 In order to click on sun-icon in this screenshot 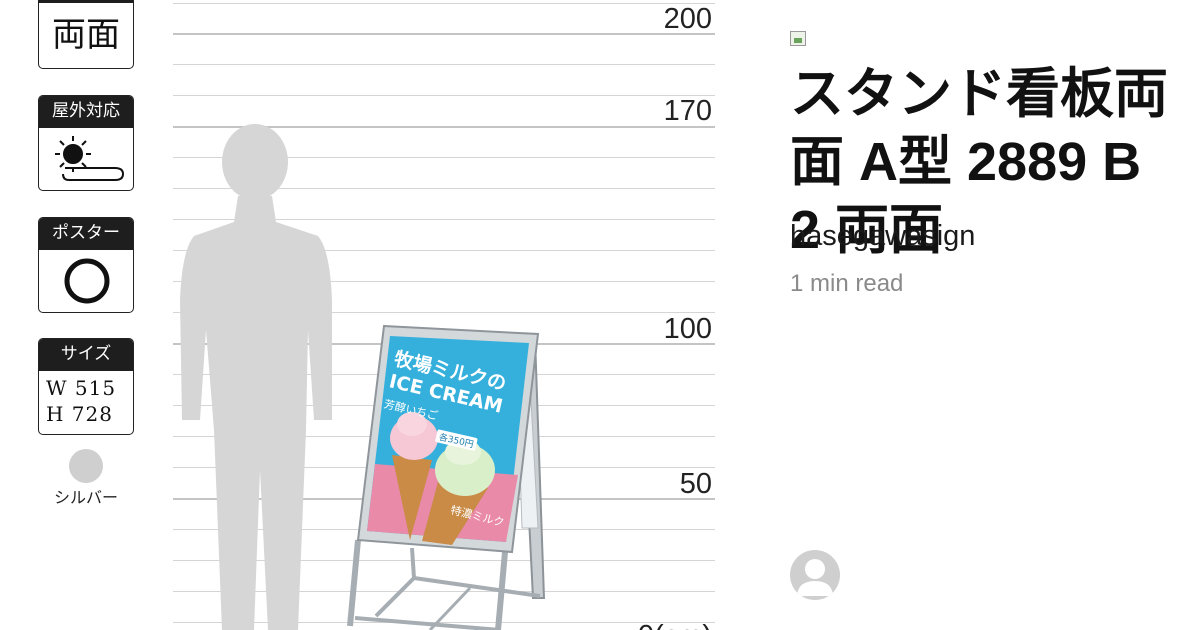, I will do `click(90, 158)`.